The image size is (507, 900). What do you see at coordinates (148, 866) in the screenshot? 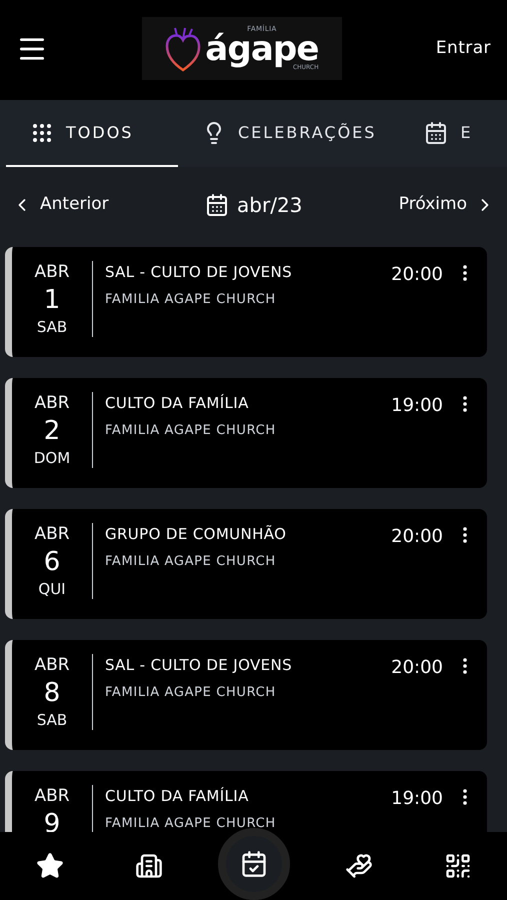
I see `building-icon` at bounding box center [148, 866].